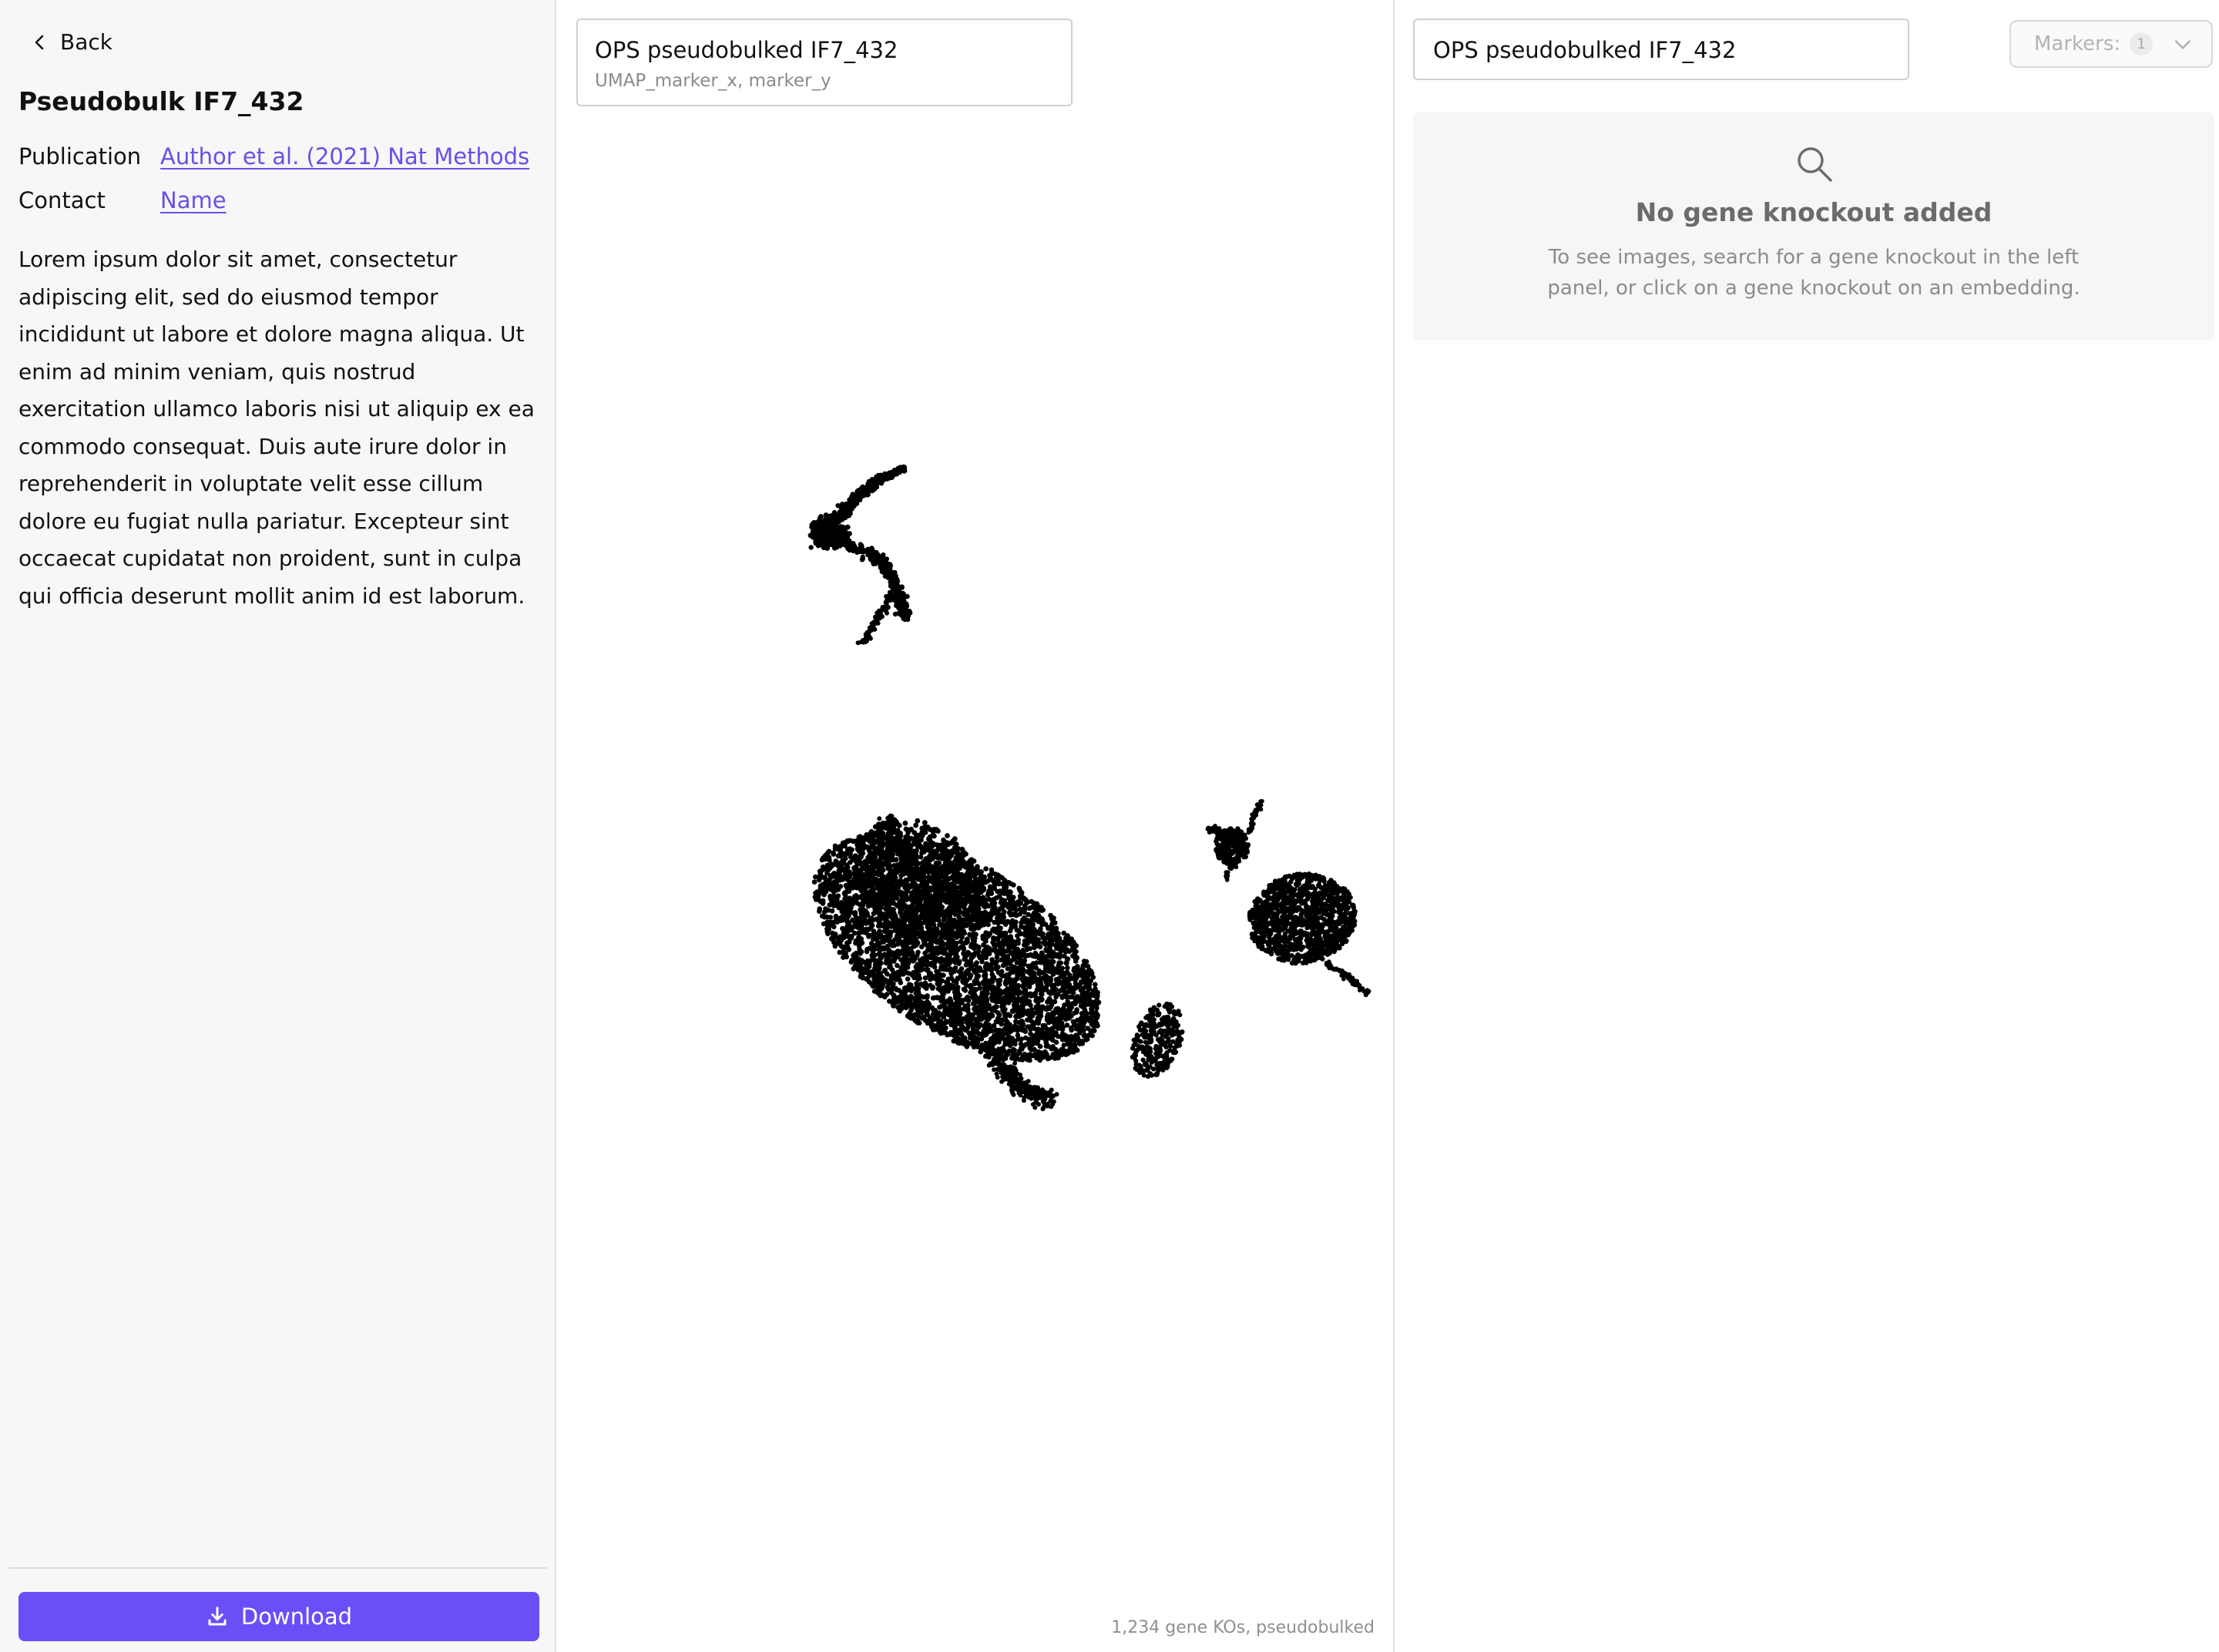 Image resolution: width=2219 pixels, height=1652 pixels. Describe the element at coordinates (2077, 43) in the screenshot. I see `markers-label: Markers:` at that location.